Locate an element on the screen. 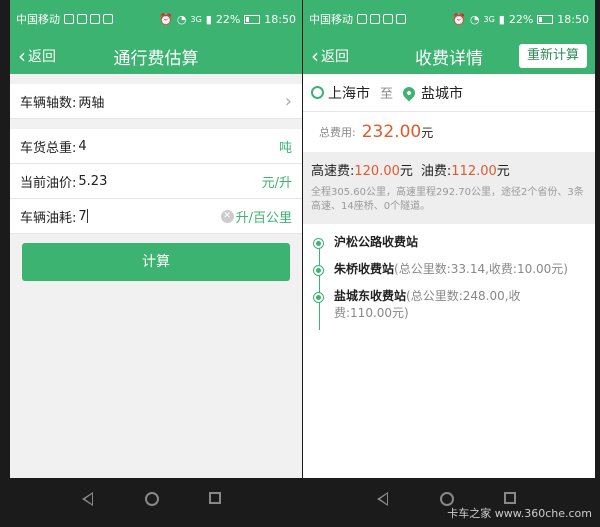 The width and height of the screenshot is (600, 527). fuel-consumption-unit: 升/百公里 is located at coordinates (263, 218).